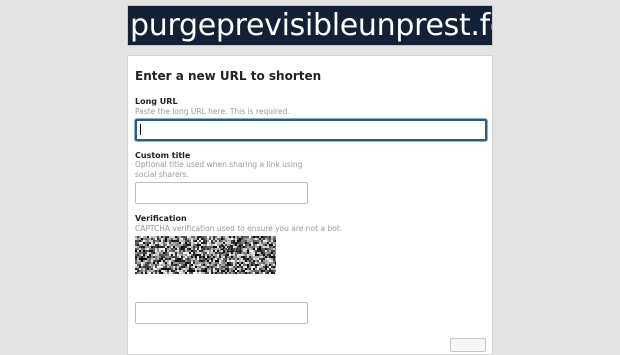 The image size is (620, 355). I want to click on custom-title-input, so click(221, 193).